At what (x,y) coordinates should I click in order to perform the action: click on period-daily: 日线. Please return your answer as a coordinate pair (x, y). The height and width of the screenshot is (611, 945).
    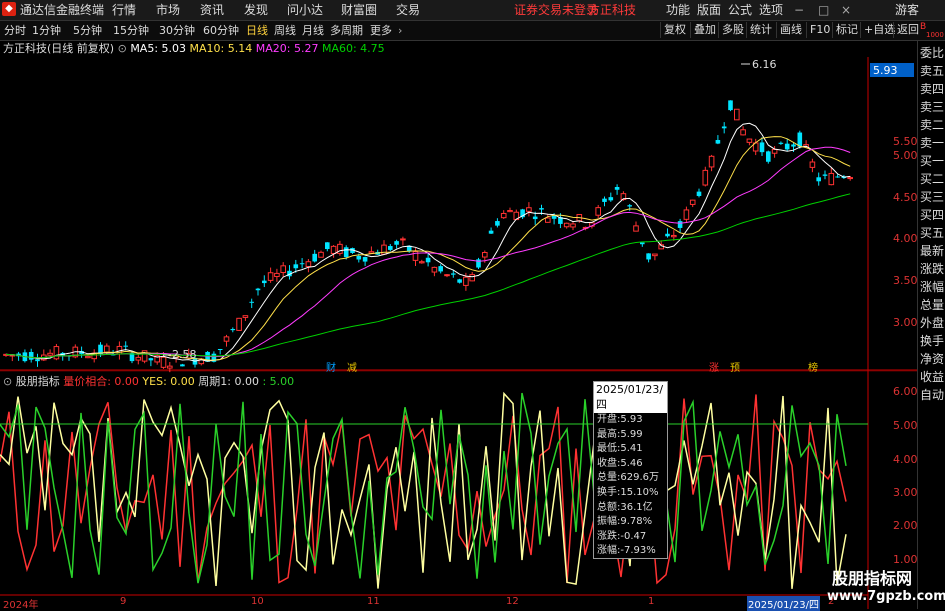
    Looking at the image, I should click on (257, 30).